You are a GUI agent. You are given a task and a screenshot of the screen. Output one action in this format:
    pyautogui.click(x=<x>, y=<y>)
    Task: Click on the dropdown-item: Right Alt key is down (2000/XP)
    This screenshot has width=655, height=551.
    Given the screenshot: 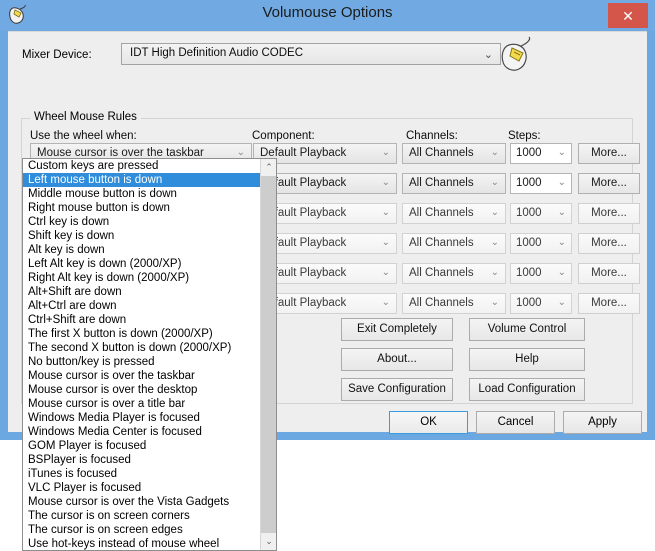 What is the action you would take?
    pyautogui.click(x=142, y=278)
    